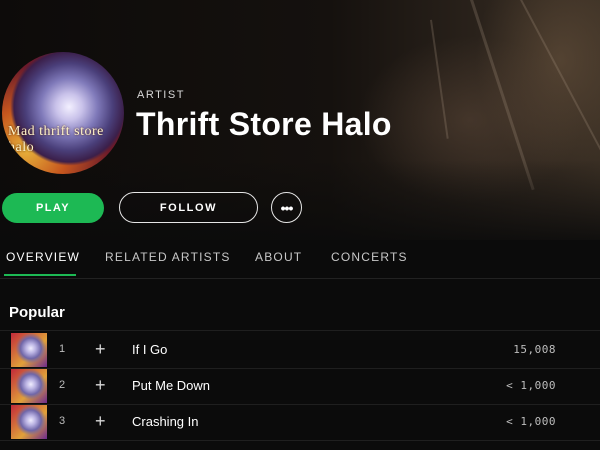  I want to click on track-play-count: 15,008, so click(534, 349).